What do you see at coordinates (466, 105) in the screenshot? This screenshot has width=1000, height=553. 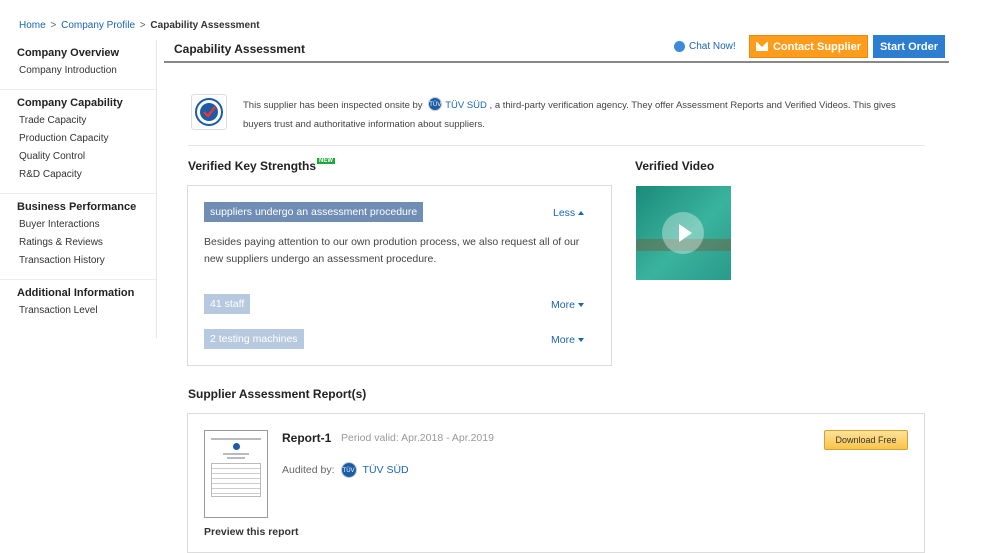 I see `agency-name: TÜV SÜD` at bounding box center [466, 105].